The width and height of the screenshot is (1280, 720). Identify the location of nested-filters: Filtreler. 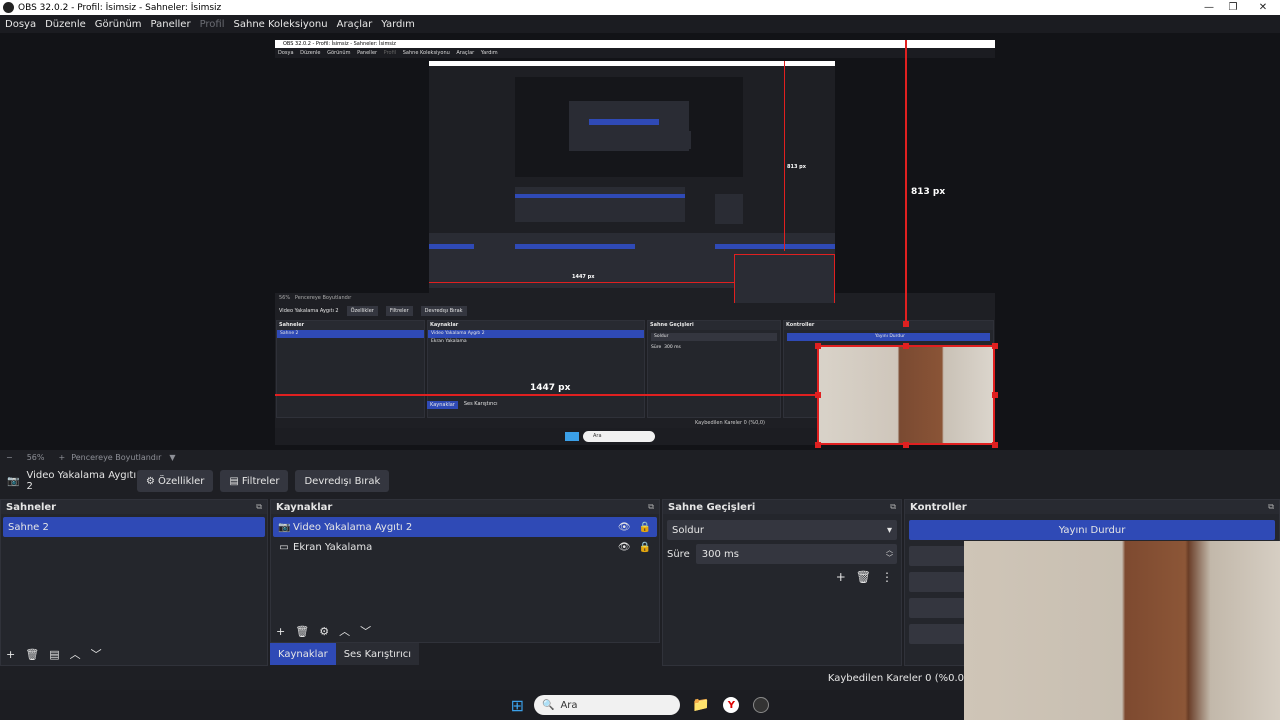
(399, 311).